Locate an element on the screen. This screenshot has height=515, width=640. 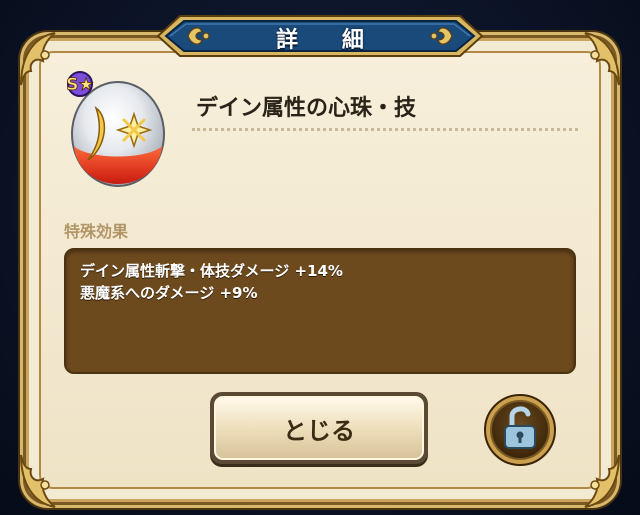
close-button-face: とじる is located at coordinates (319, 428).